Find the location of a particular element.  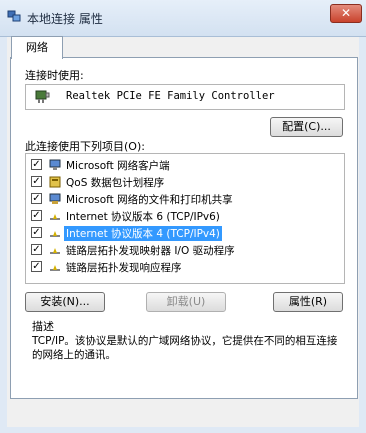

device-name: Realtek PCIe FE Family Controller is located at coordinates (170, 96).